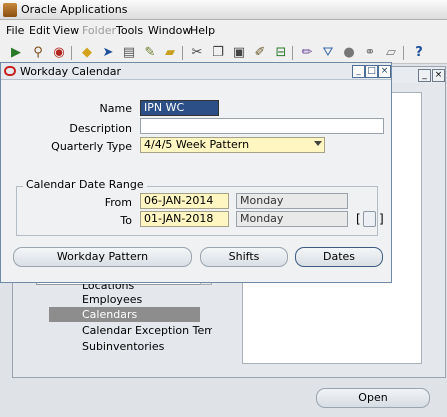 The width and height of the screenshot is (447, 417). Describe the element at coordinates (292, 201) in the screenshot. I see `from-day-field: Monday` at that location.